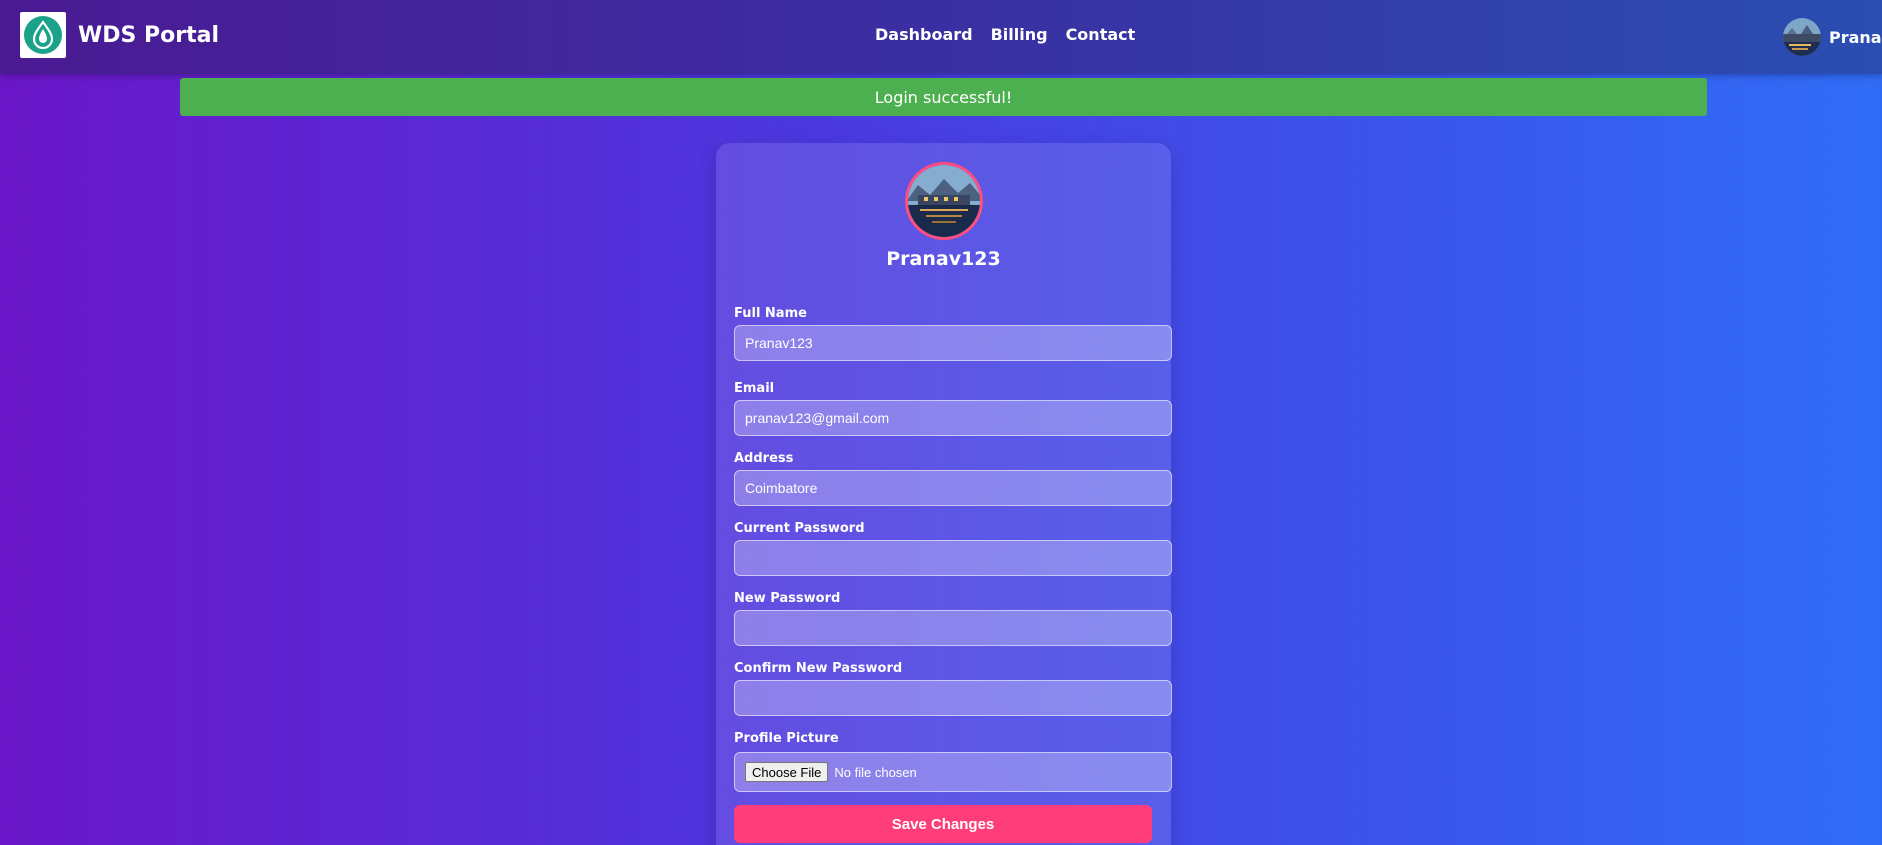 The height and width of the screenshot is (845, 1882). I want to click on profile-picture-file-input: Choose File No file chosen, so click(953, 772).